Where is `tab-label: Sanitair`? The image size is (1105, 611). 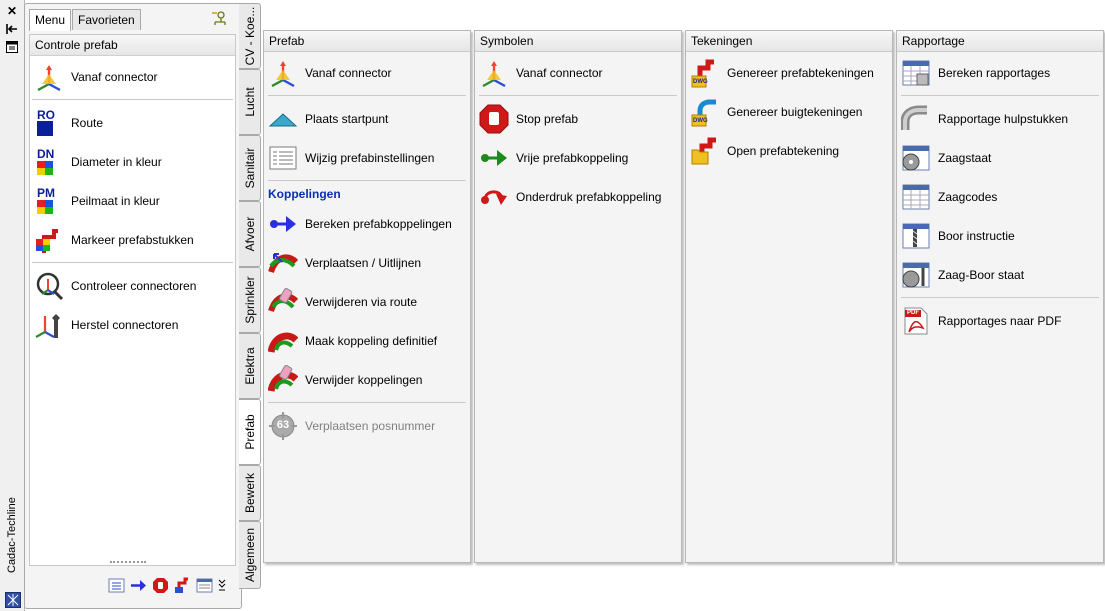
tab-label: Sanitair is located at coordinates (249, 168).